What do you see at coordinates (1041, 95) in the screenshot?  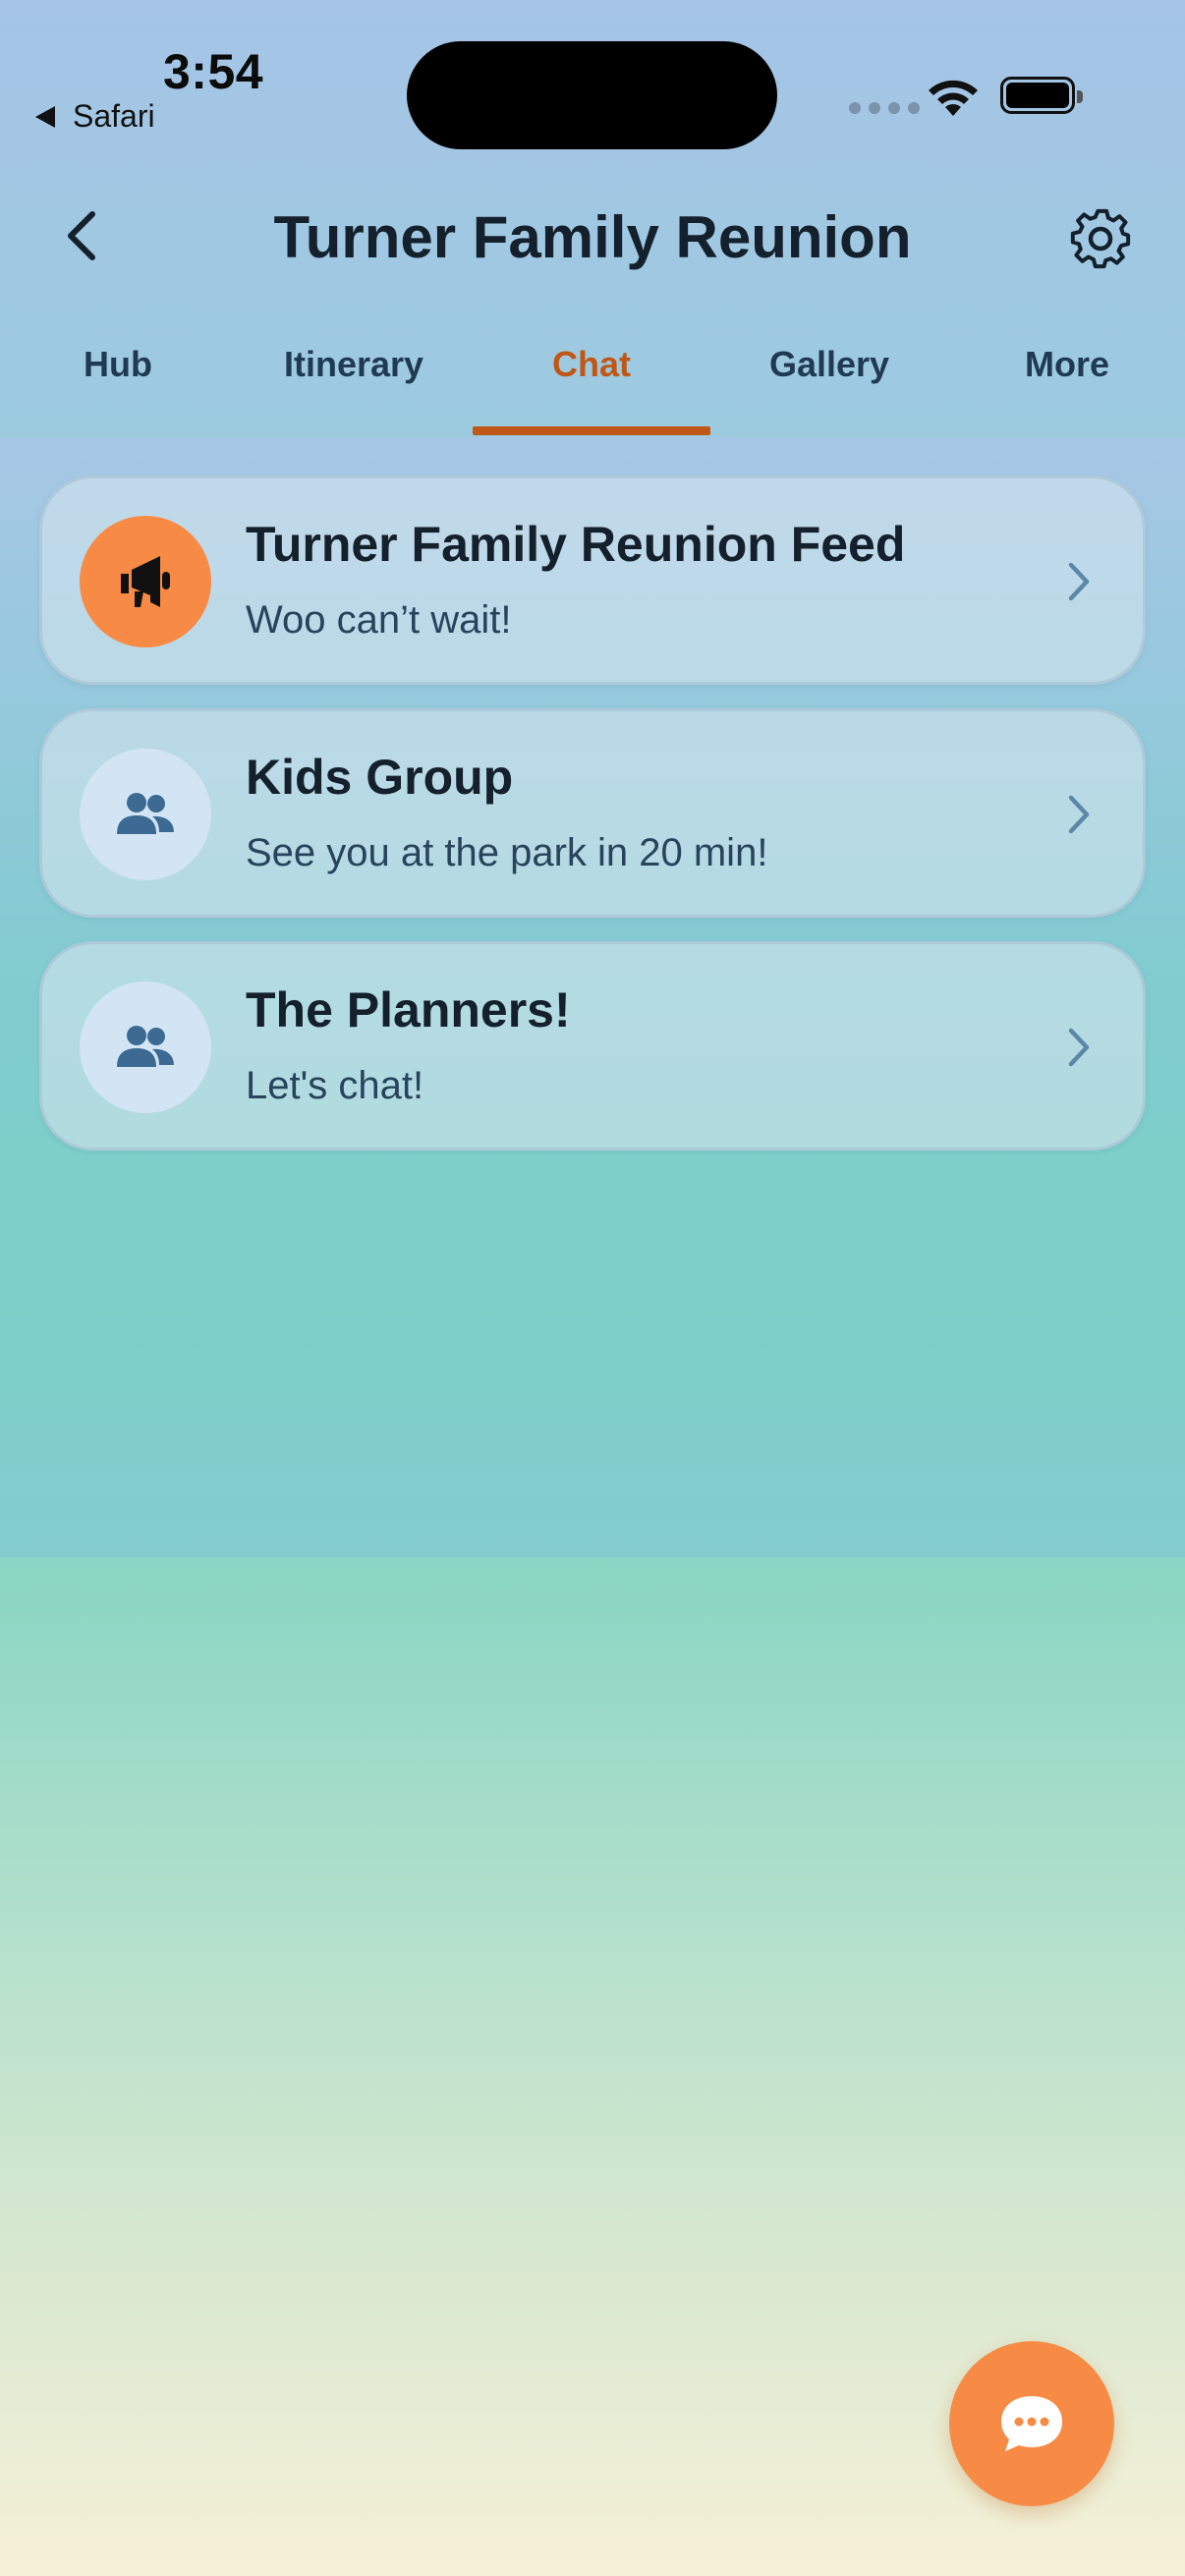 I see `battery-icon` at bounding box center [1041, 95].